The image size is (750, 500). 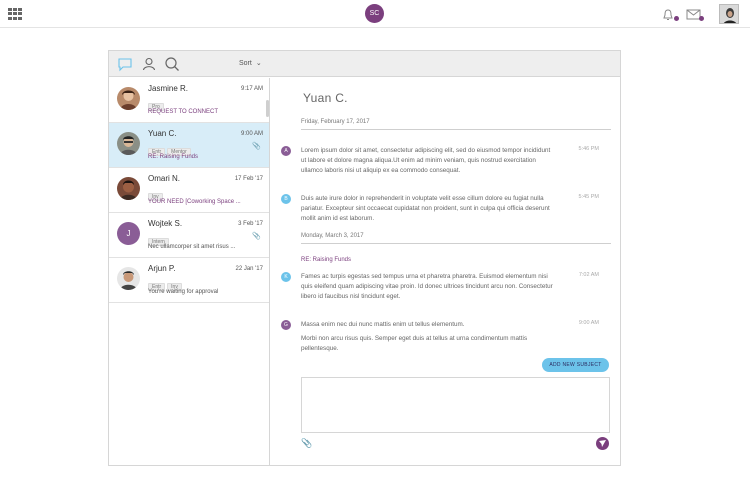 I want to click on brand-logo: SC, so click(x=374, y=13).